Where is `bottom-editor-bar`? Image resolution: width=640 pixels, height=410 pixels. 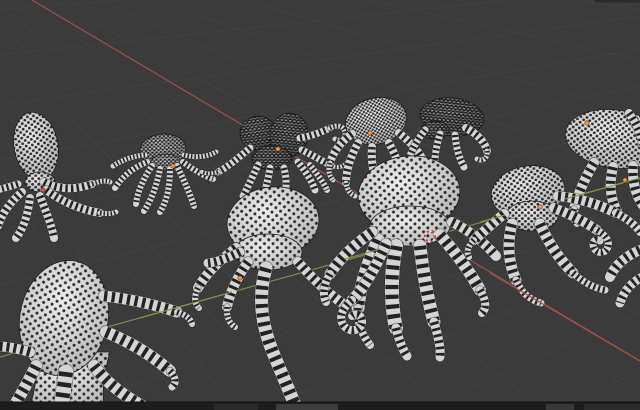
bottom-editor-bar is located at coordinates (320, 405).